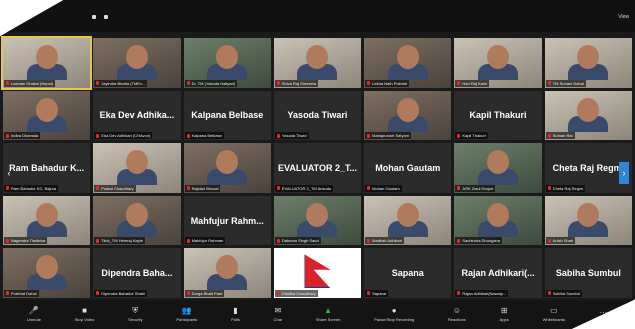  I want to click on participant-tile: Madhab Adhikari, so click(408, 220).